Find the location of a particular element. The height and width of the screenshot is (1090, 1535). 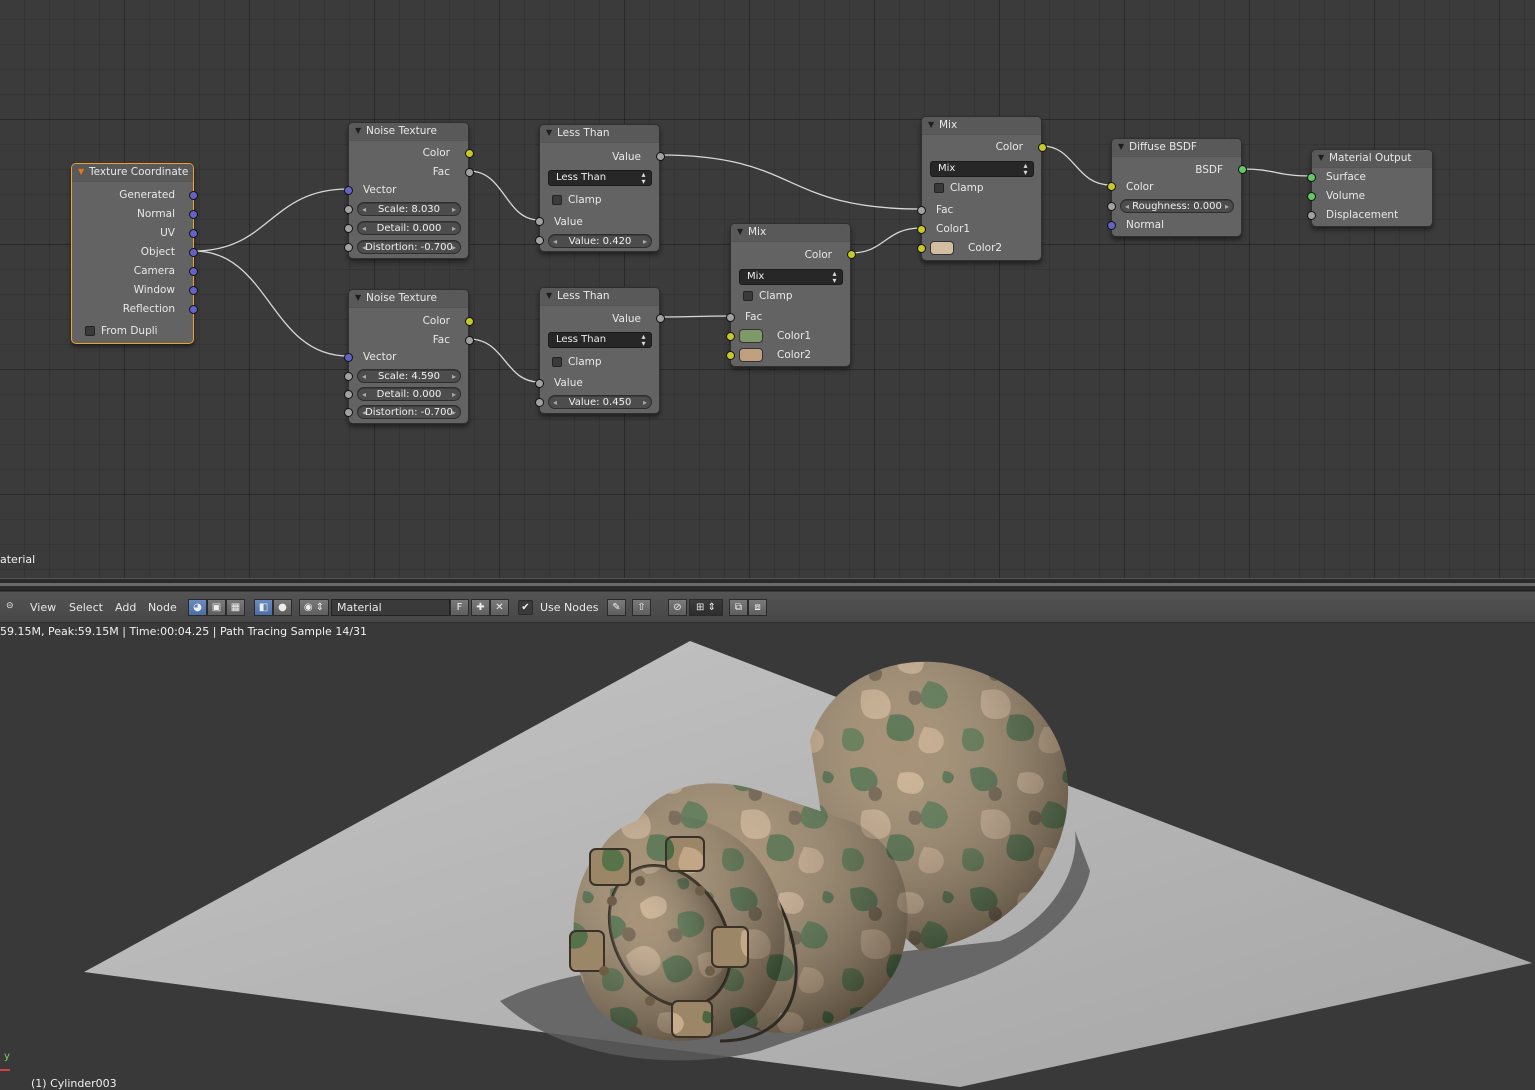

output-socket-normal is located at coordinates (193, 214).